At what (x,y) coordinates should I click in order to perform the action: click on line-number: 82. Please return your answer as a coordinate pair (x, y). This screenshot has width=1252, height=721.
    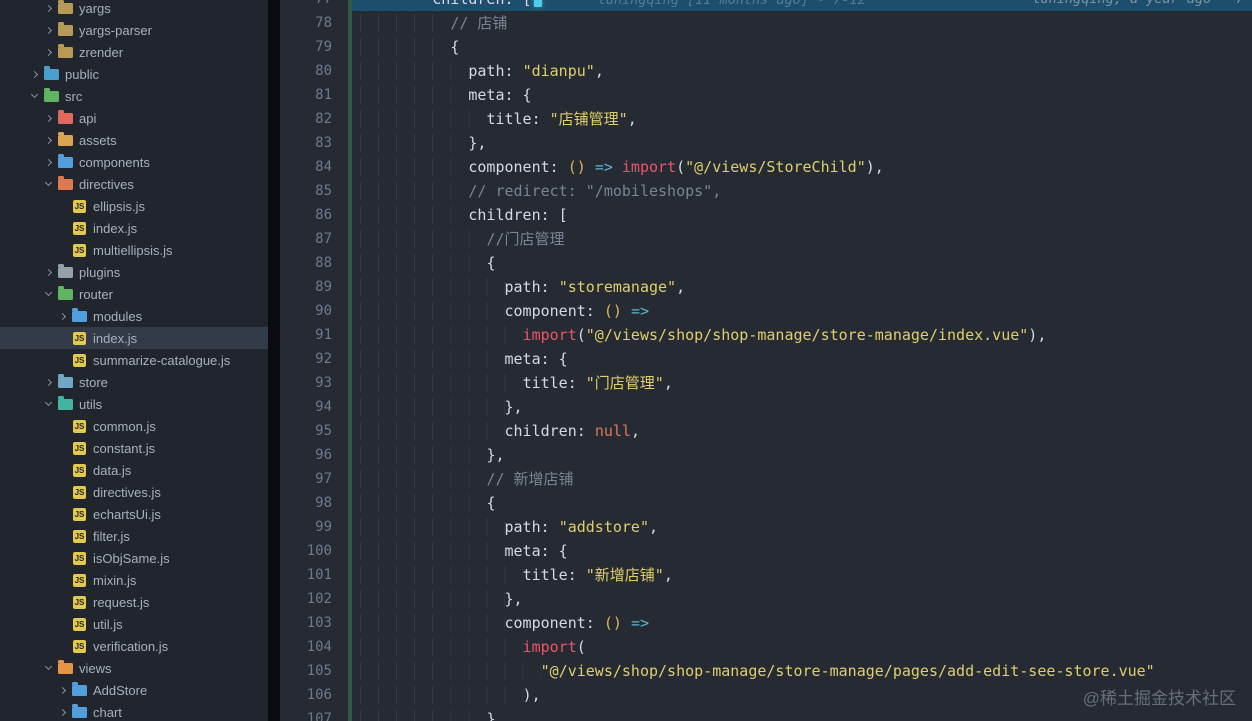
    Looking at the image, I should click on (314, 119).